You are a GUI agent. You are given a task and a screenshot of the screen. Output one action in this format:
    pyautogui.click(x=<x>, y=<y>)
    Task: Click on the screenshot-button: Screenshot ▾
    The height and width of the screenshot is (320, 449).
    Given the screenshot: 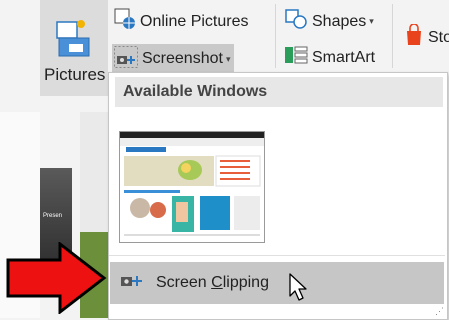 What is the action you would take?
    pyautogui.click(x=173, y=59)
    